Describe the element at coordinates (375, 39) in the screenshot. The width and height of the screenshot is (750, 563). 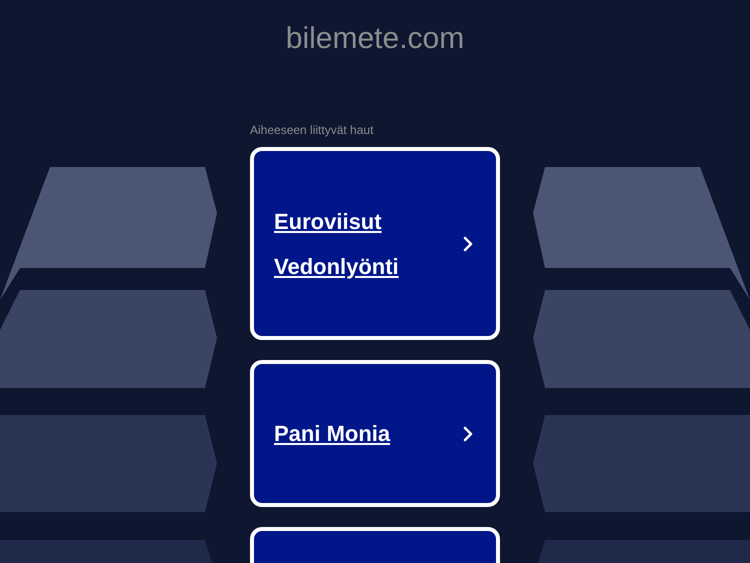
I see `site-title: bilemete.com` at that location.